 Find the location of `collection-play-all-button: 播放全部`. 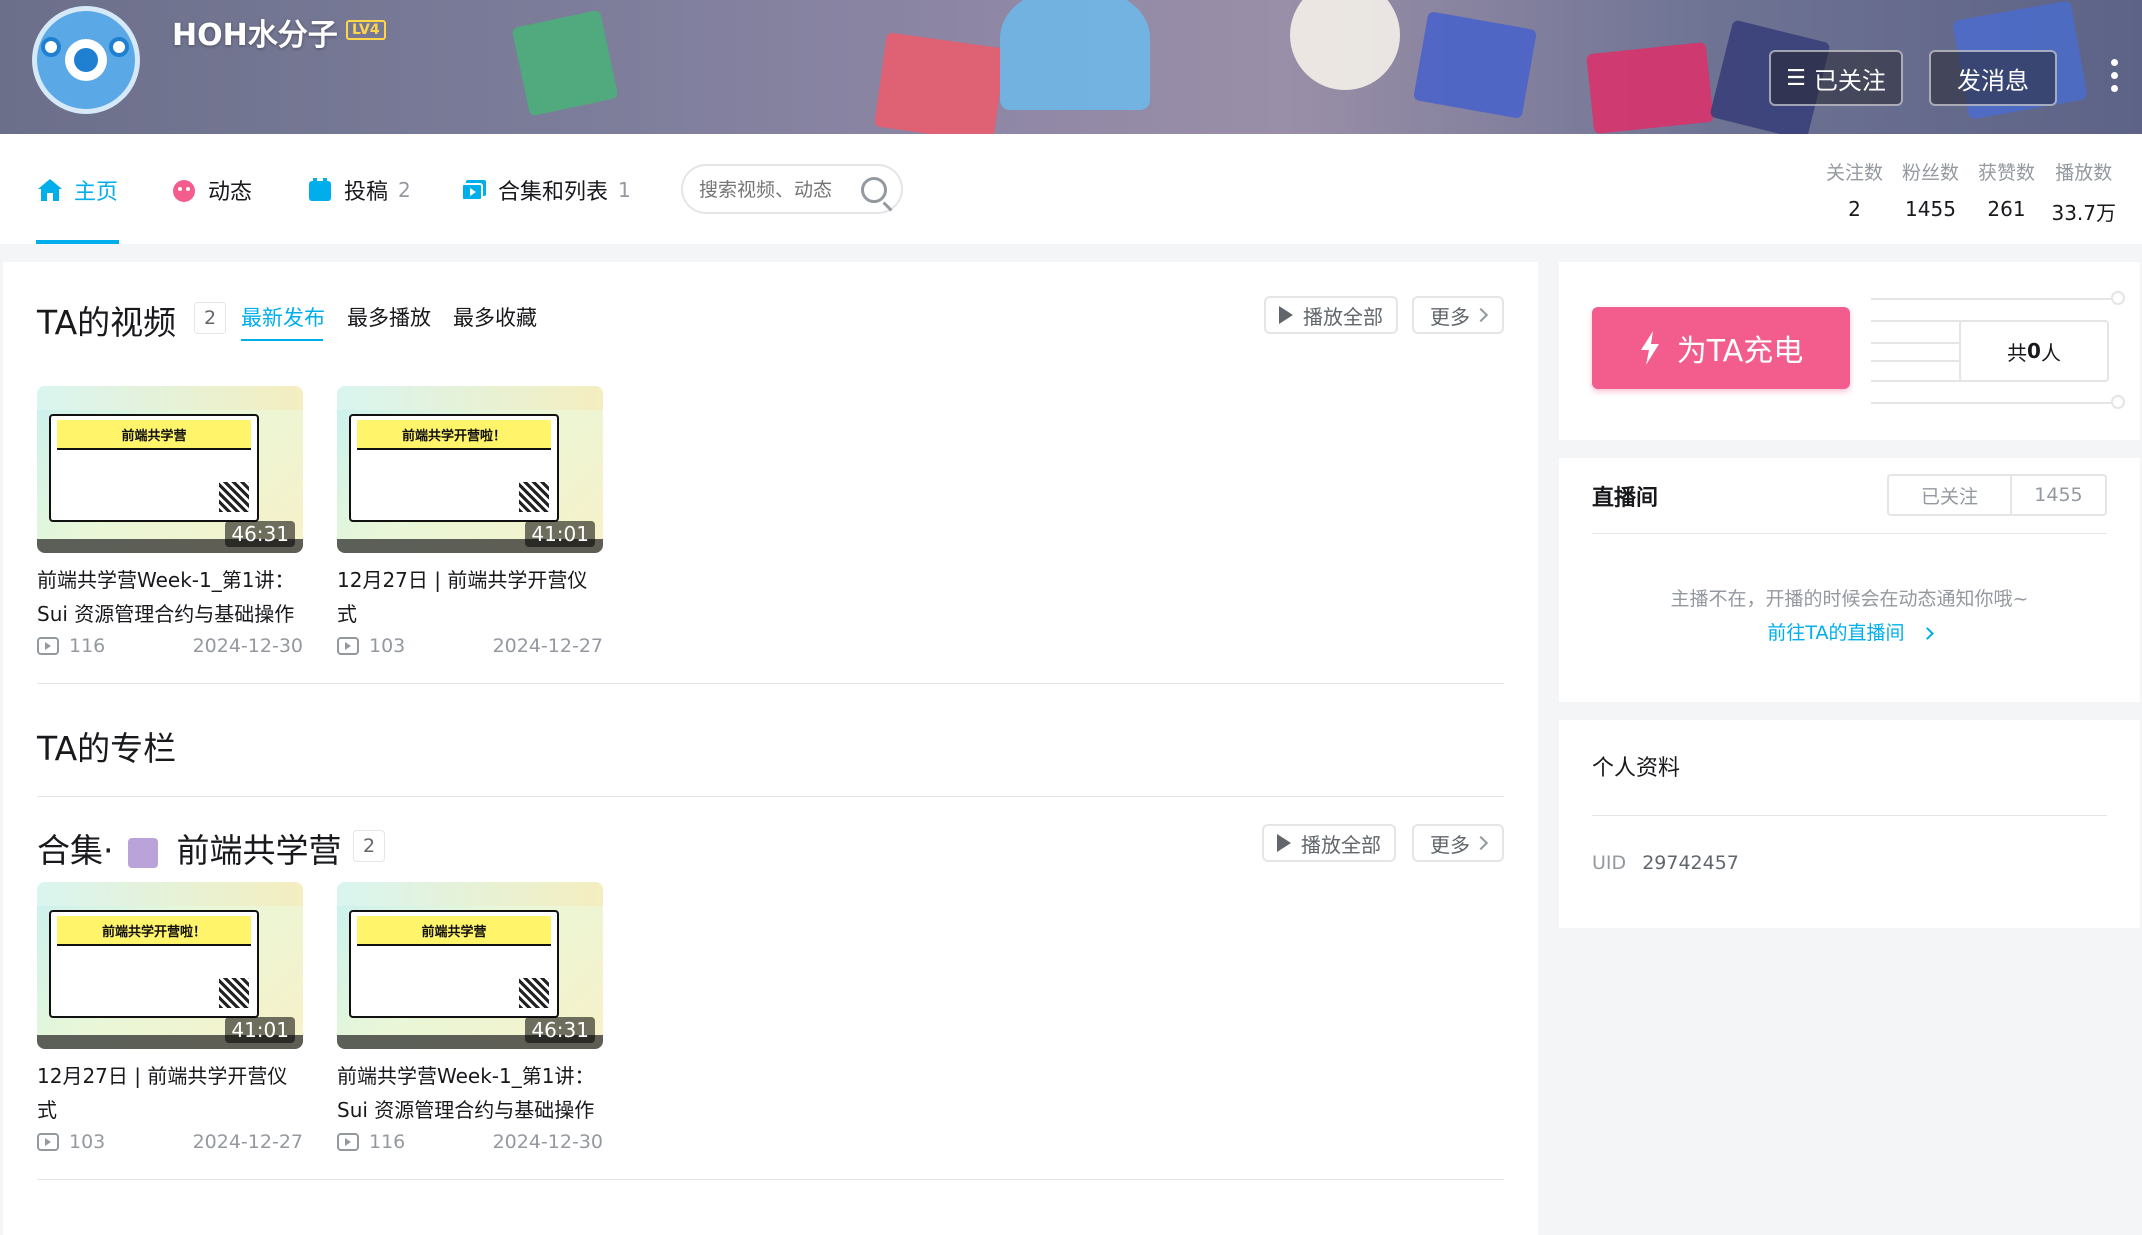

collection-play-all-button: 播放全部 is located at coordinates (1329, 843).